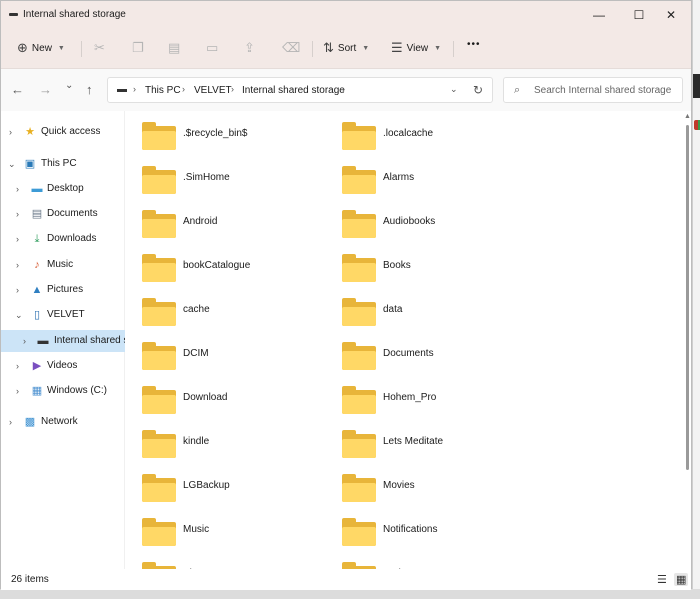 The width and height of the screenshot is (700, 599). Describe the element at coordinates (421, 178) in the screenshot. I see `folder-item: Alarms` at that location.